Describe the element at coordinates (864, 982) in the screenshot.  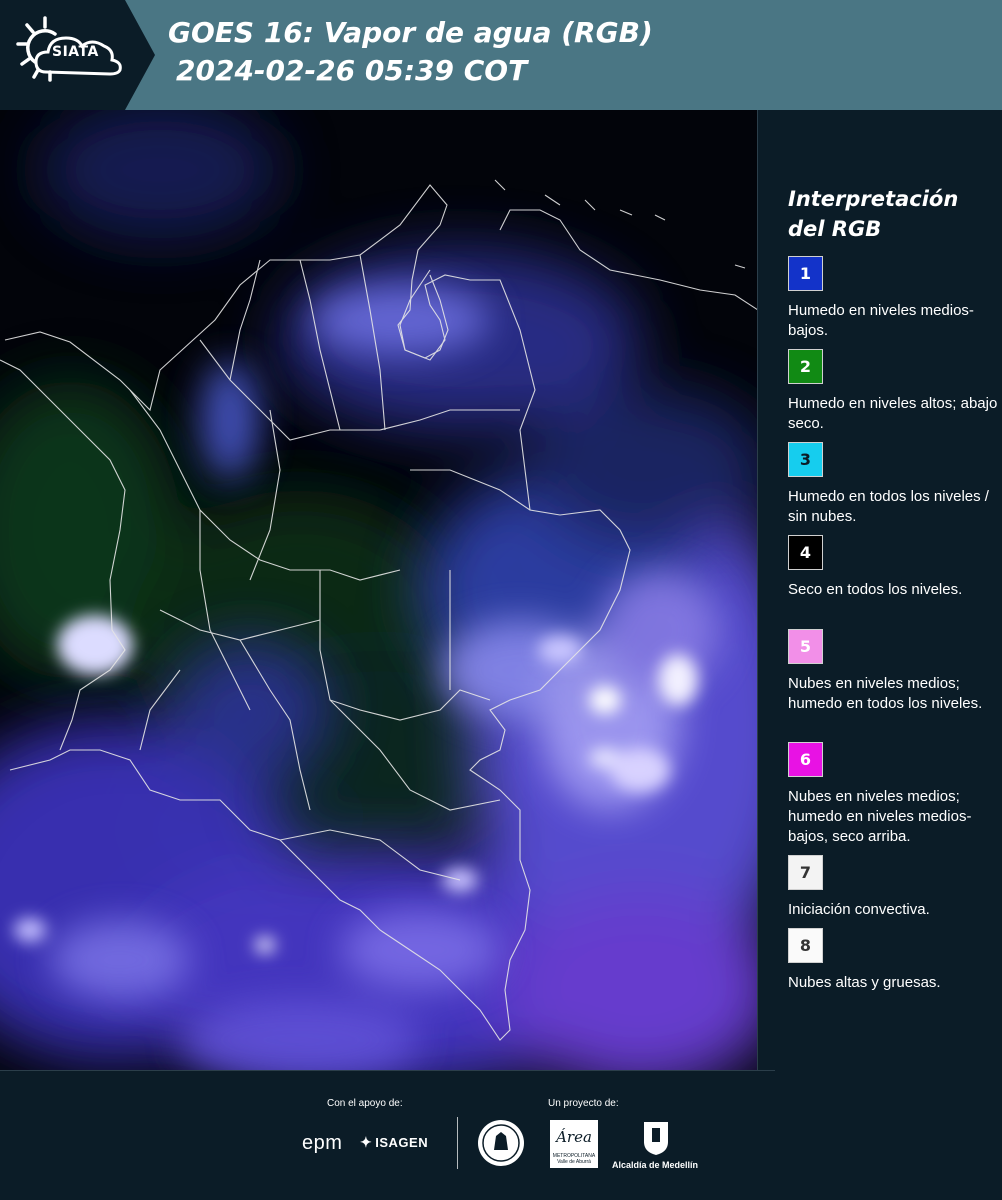
I see `legend-text-8: Nubes altas y gruesas.` at that location.